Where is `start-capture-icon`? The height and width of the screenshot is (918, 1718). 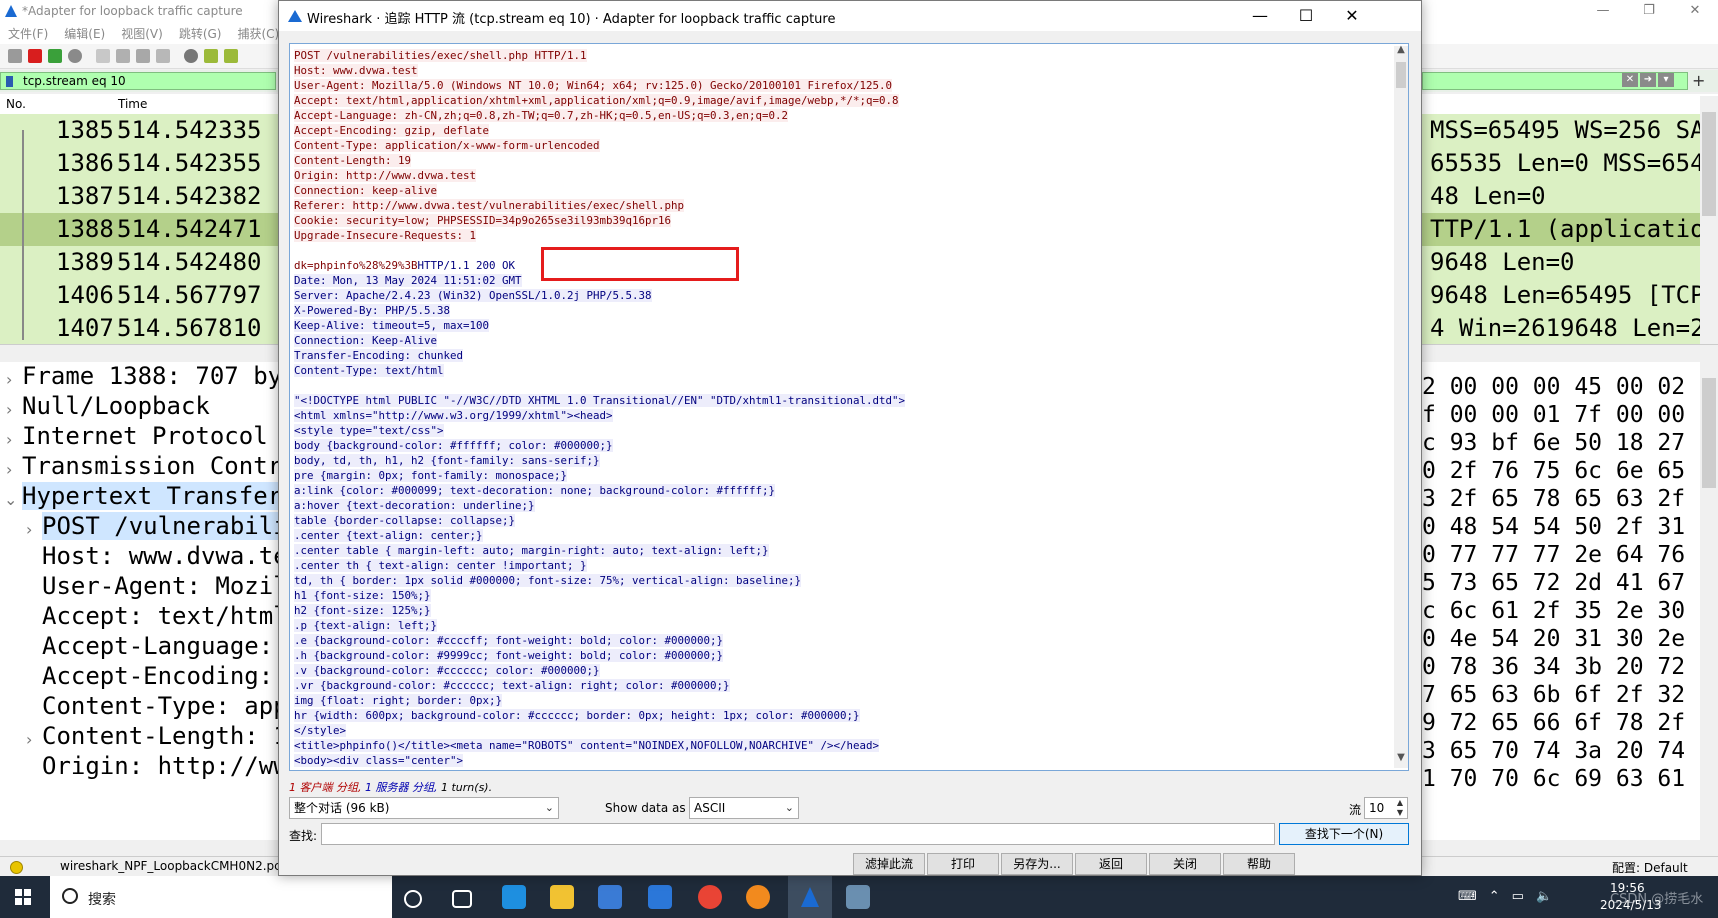 start-capture-icon is located at coordinates (15, 56).